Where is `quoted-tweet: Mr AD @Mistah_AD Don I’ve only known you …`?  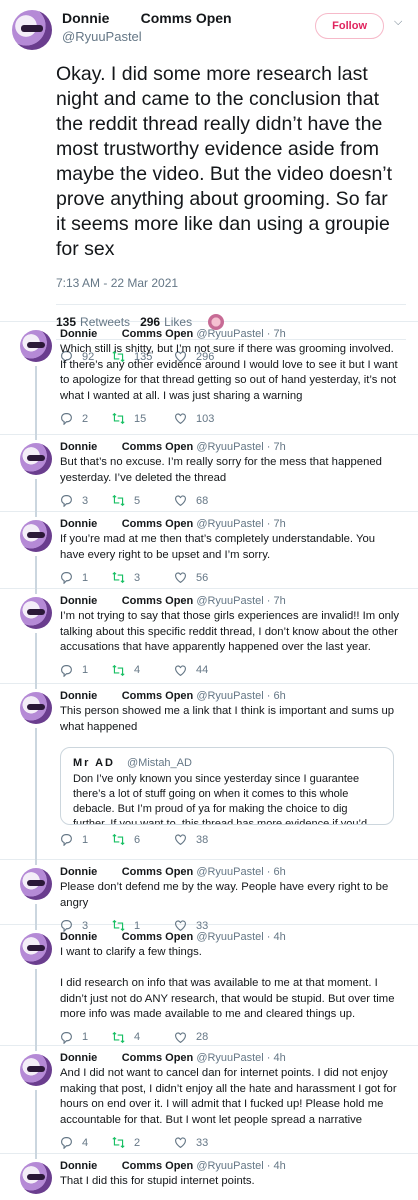
quoted-tweet: Mr AD @Mistah_AD Don I’ve only known you … is located at coordinates (227, 786).